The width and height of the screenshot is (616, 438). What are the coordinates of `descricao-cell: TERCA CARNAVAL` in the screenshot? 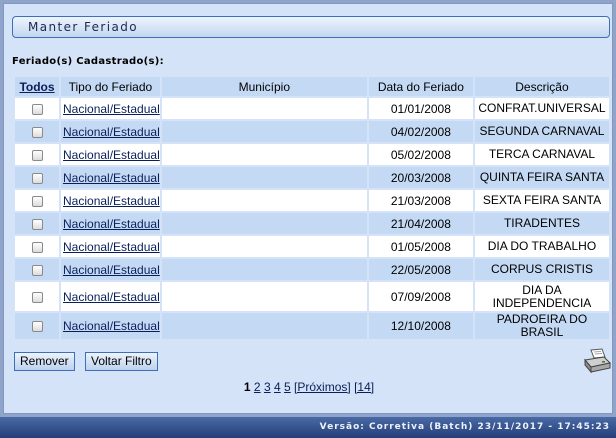 It's located at (541, 154).